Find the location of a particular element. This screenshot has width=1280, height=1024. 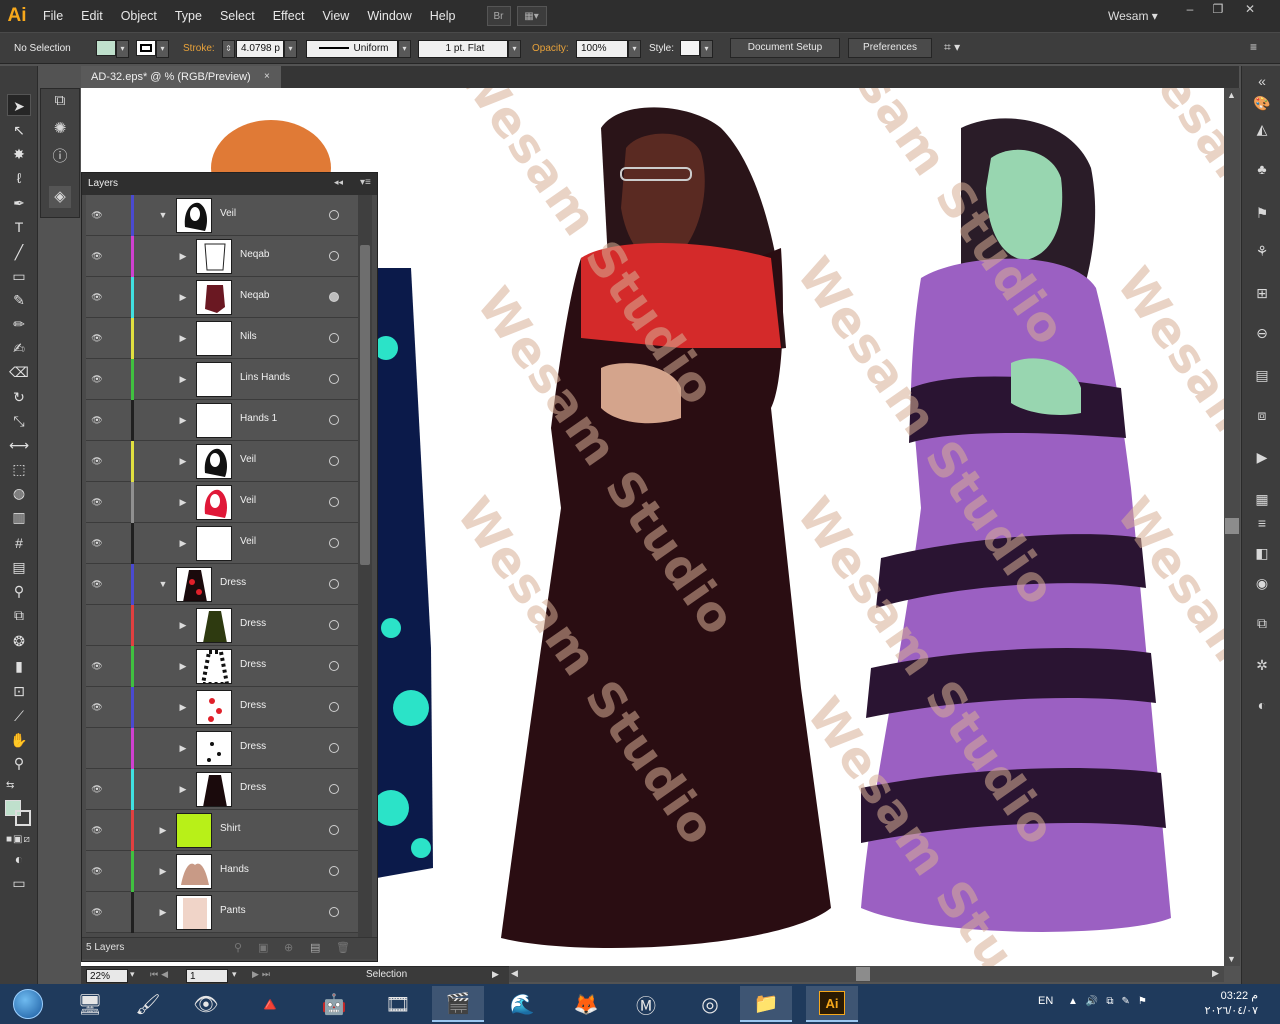

delete-layer-icon: 🗑 is located at coordinates (343, 947).